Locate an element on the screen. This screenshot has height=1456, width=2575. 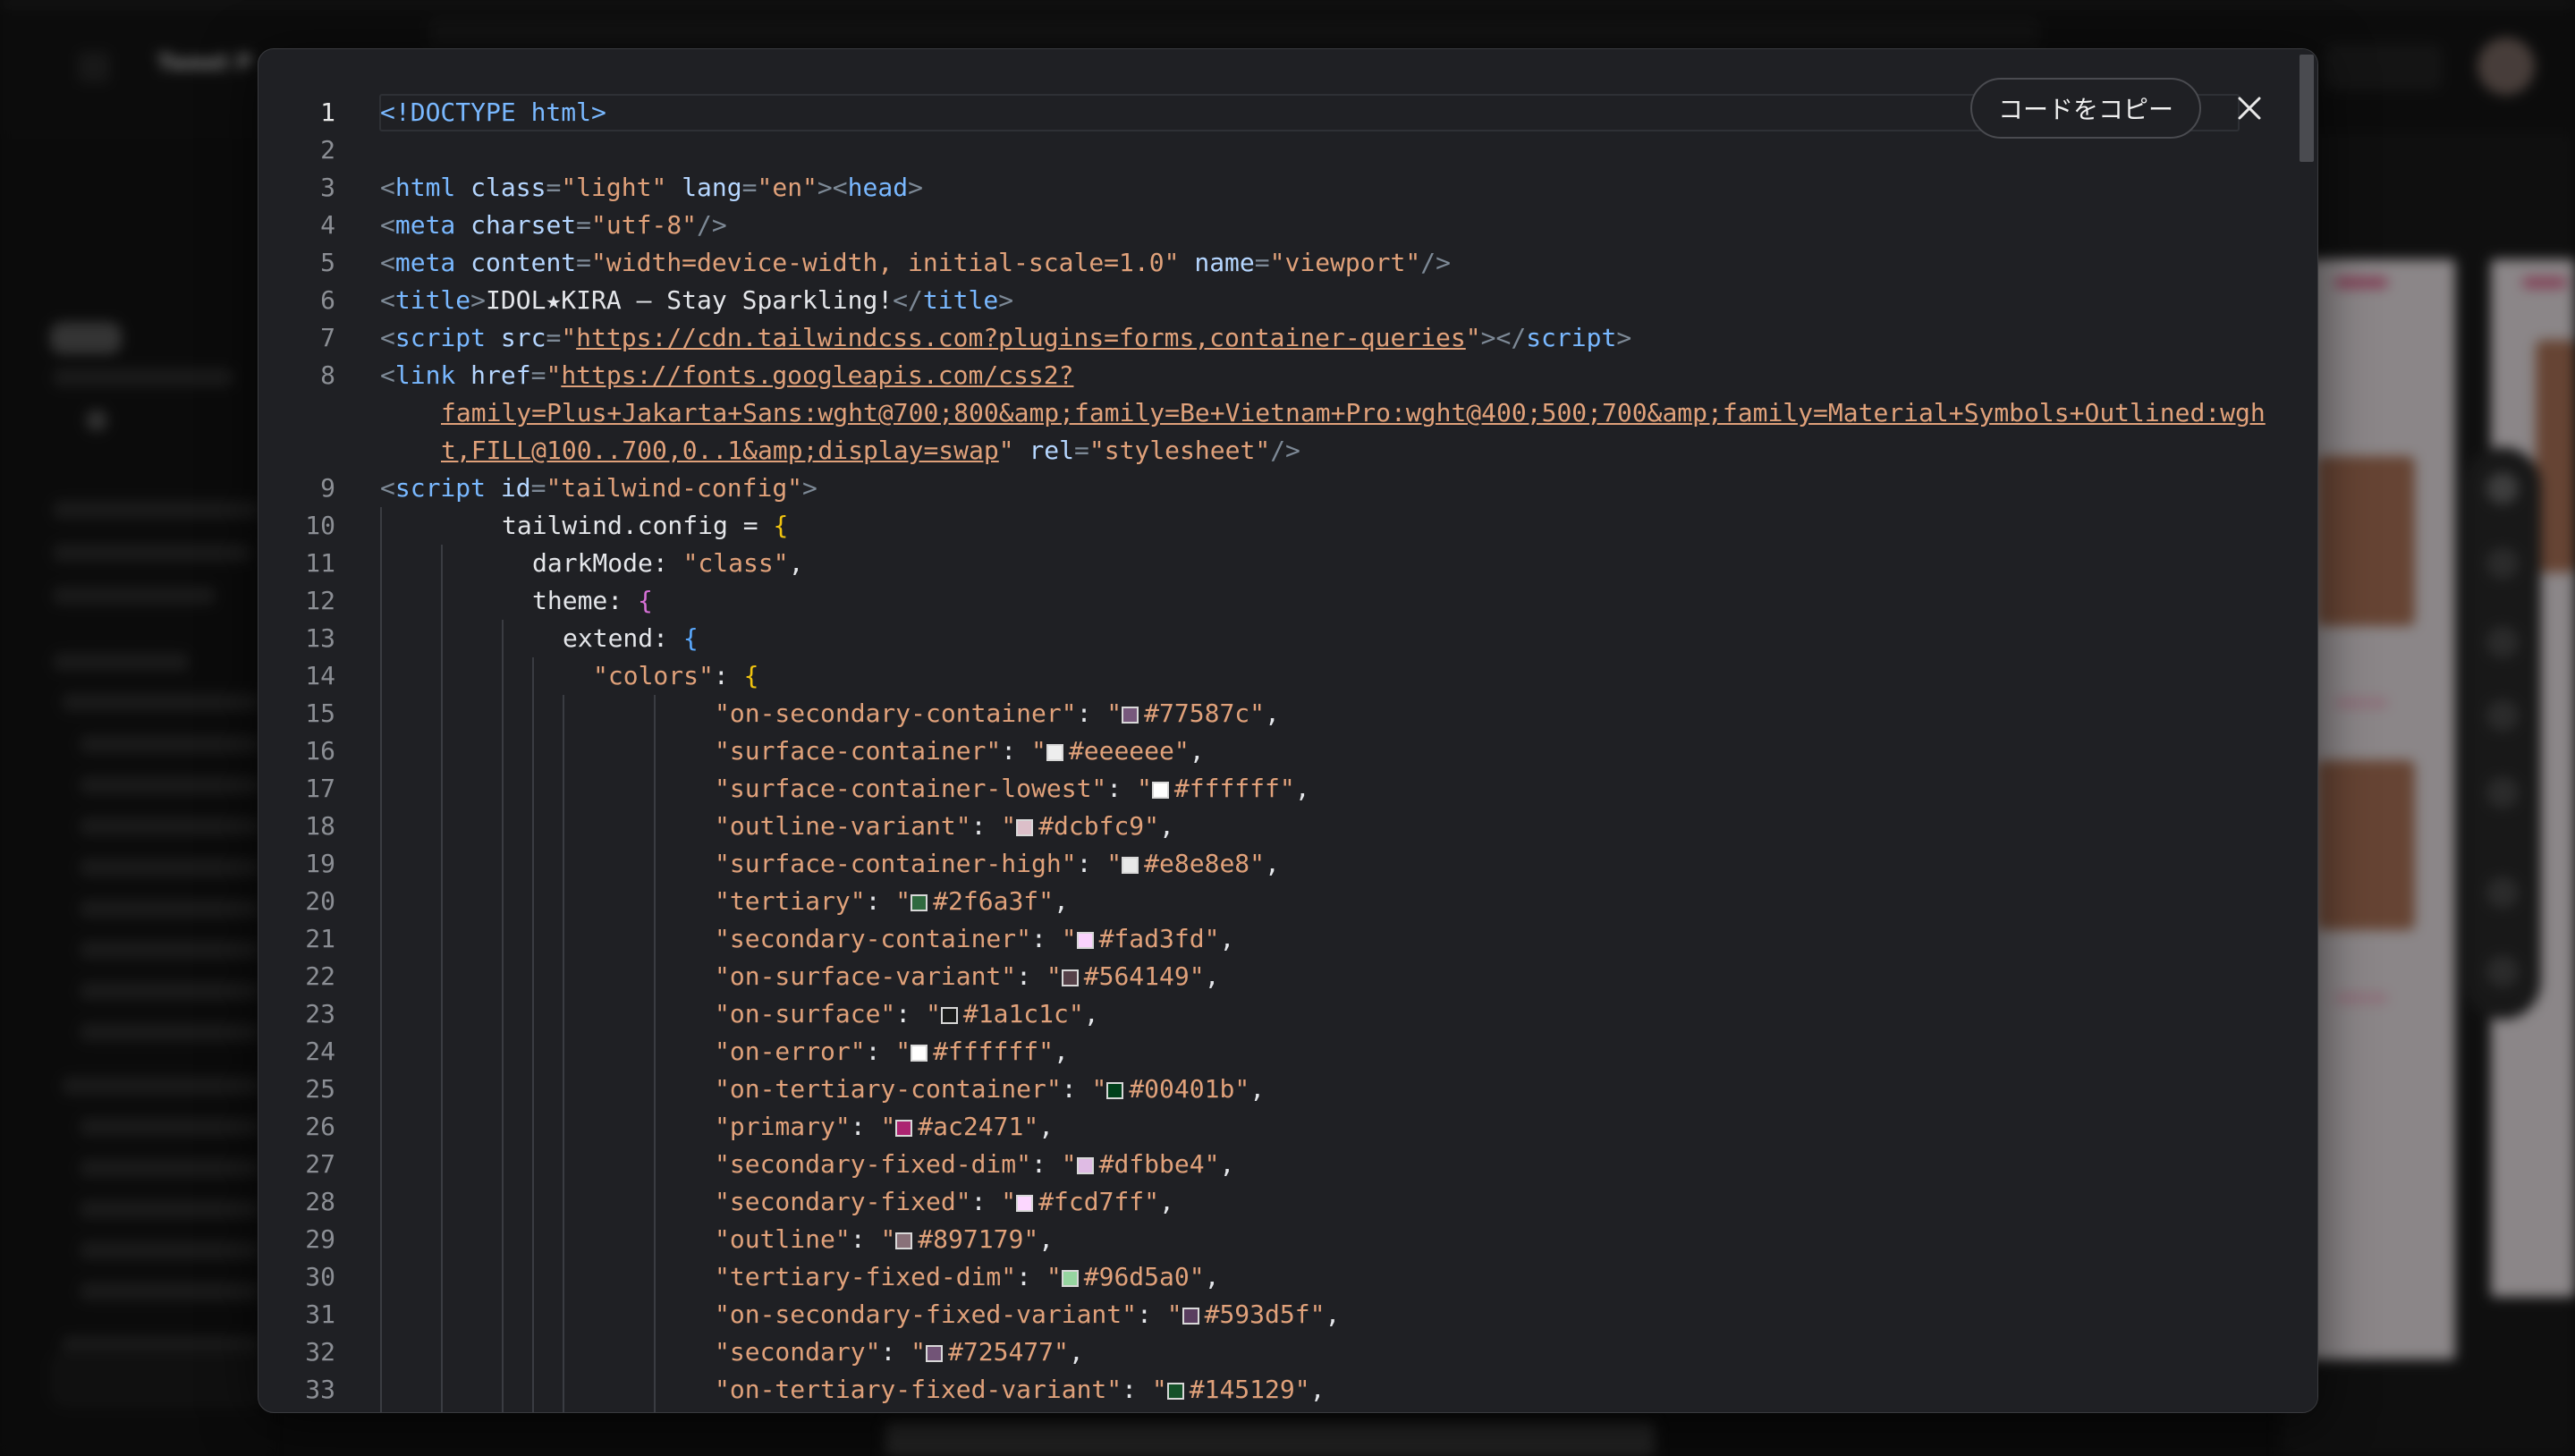
code-link: https://fonts.googleapis.com/css2? is located at coordinates (817, 375).